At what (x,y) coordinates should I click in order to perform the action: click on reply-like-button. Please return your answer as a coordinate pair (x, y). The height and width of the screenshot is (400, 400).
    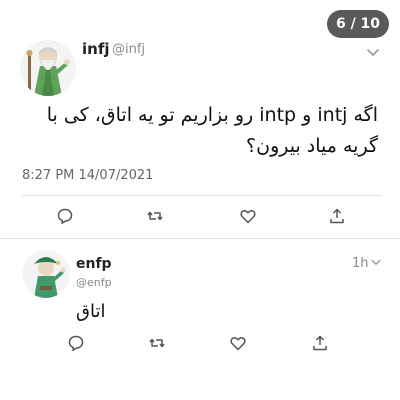
    Looking at the image, I should click on (238, 343).